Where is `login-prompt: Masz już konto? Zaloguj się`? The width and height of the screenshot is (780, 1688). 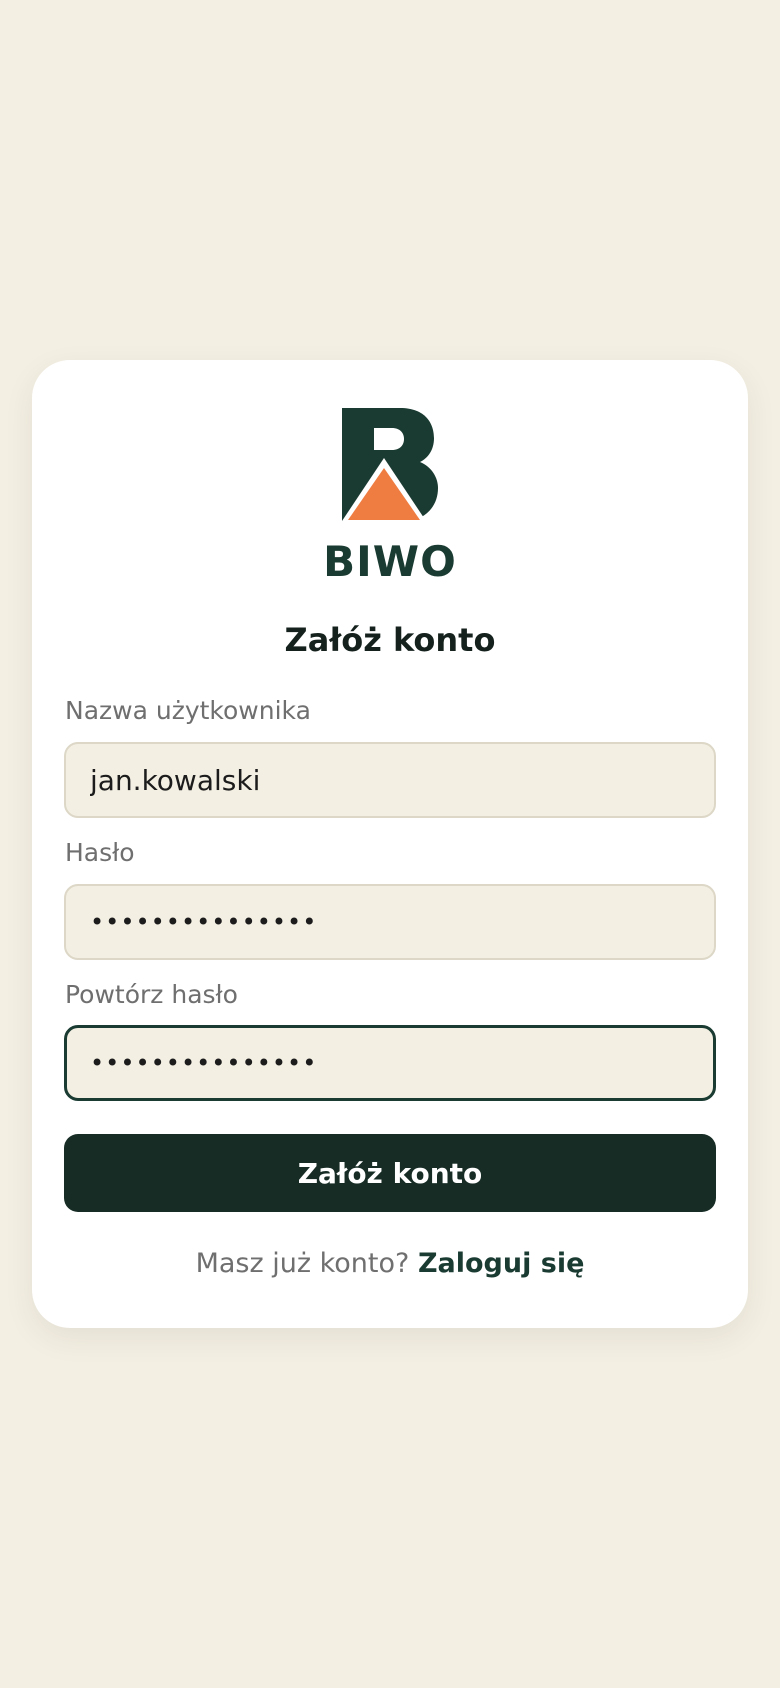
login-prompt: Masz już konto? Zaloguj się is located at coordinates (390, 1264).